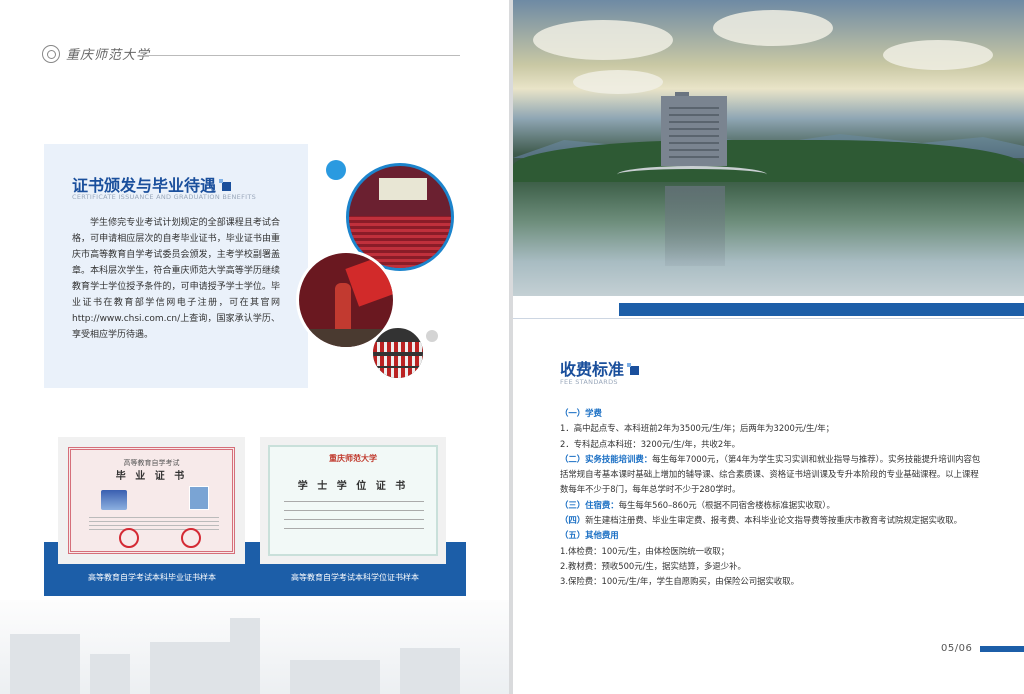 The width and height of the screenshot is (1024, 694). I want to click on exam-emblem-icon, so click(114, 500).